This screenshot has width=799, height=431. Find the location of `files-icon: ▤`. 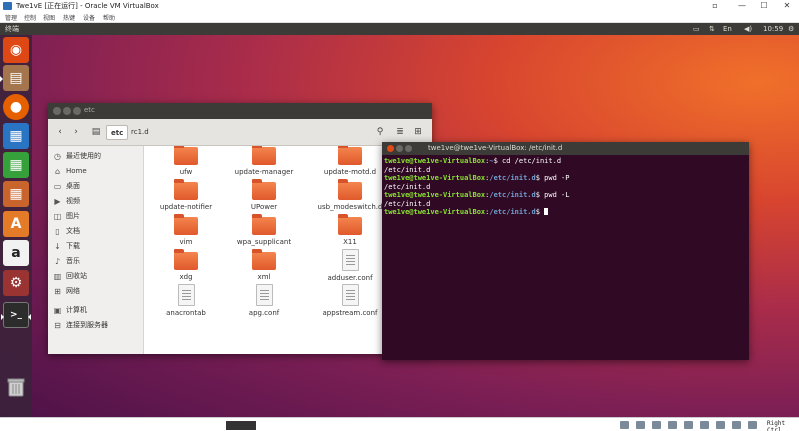

files-icon: ▤ is located at coordinates (14, 78).